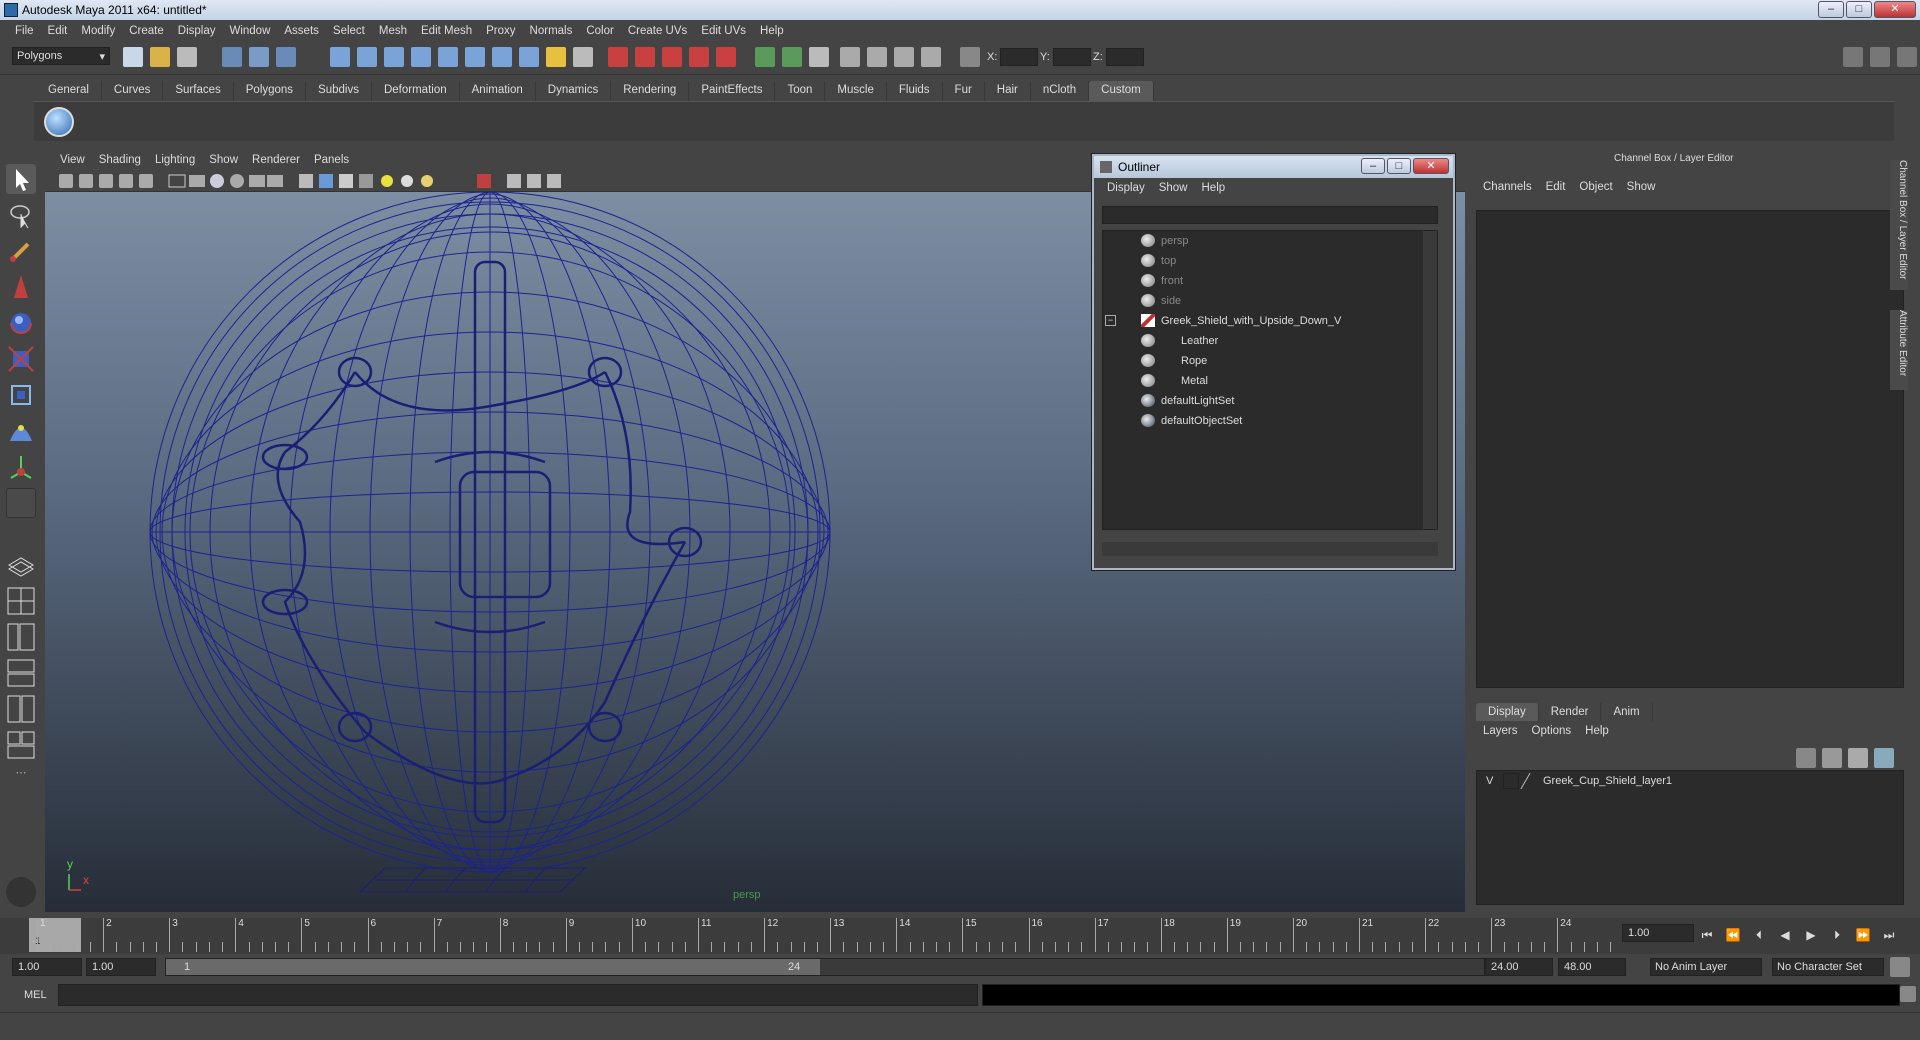 The height and width of the screenshot is (1040, 1920). Describe the element at coordinates (819, 57) in the screenshot. I see `construction-history-icon` at that location.